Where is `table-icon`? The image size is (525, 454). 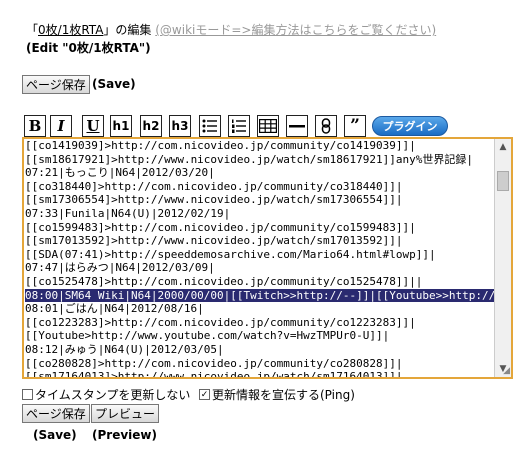
table-icon is located at coordinates (268, 126).